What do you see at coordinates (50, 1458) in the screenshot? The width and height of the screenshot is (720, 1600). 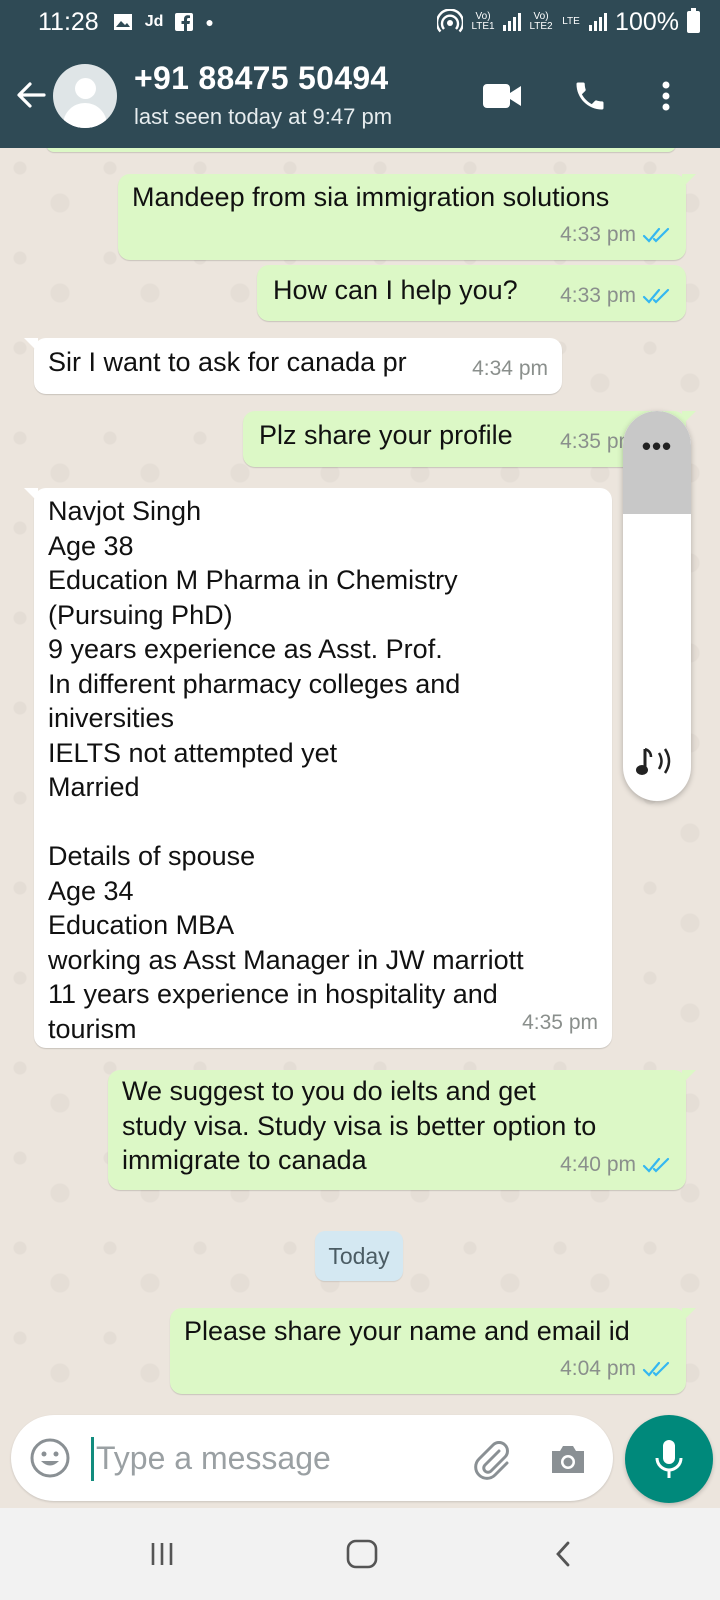 I see `emoji-icon` at bounding box center [50, 1458].